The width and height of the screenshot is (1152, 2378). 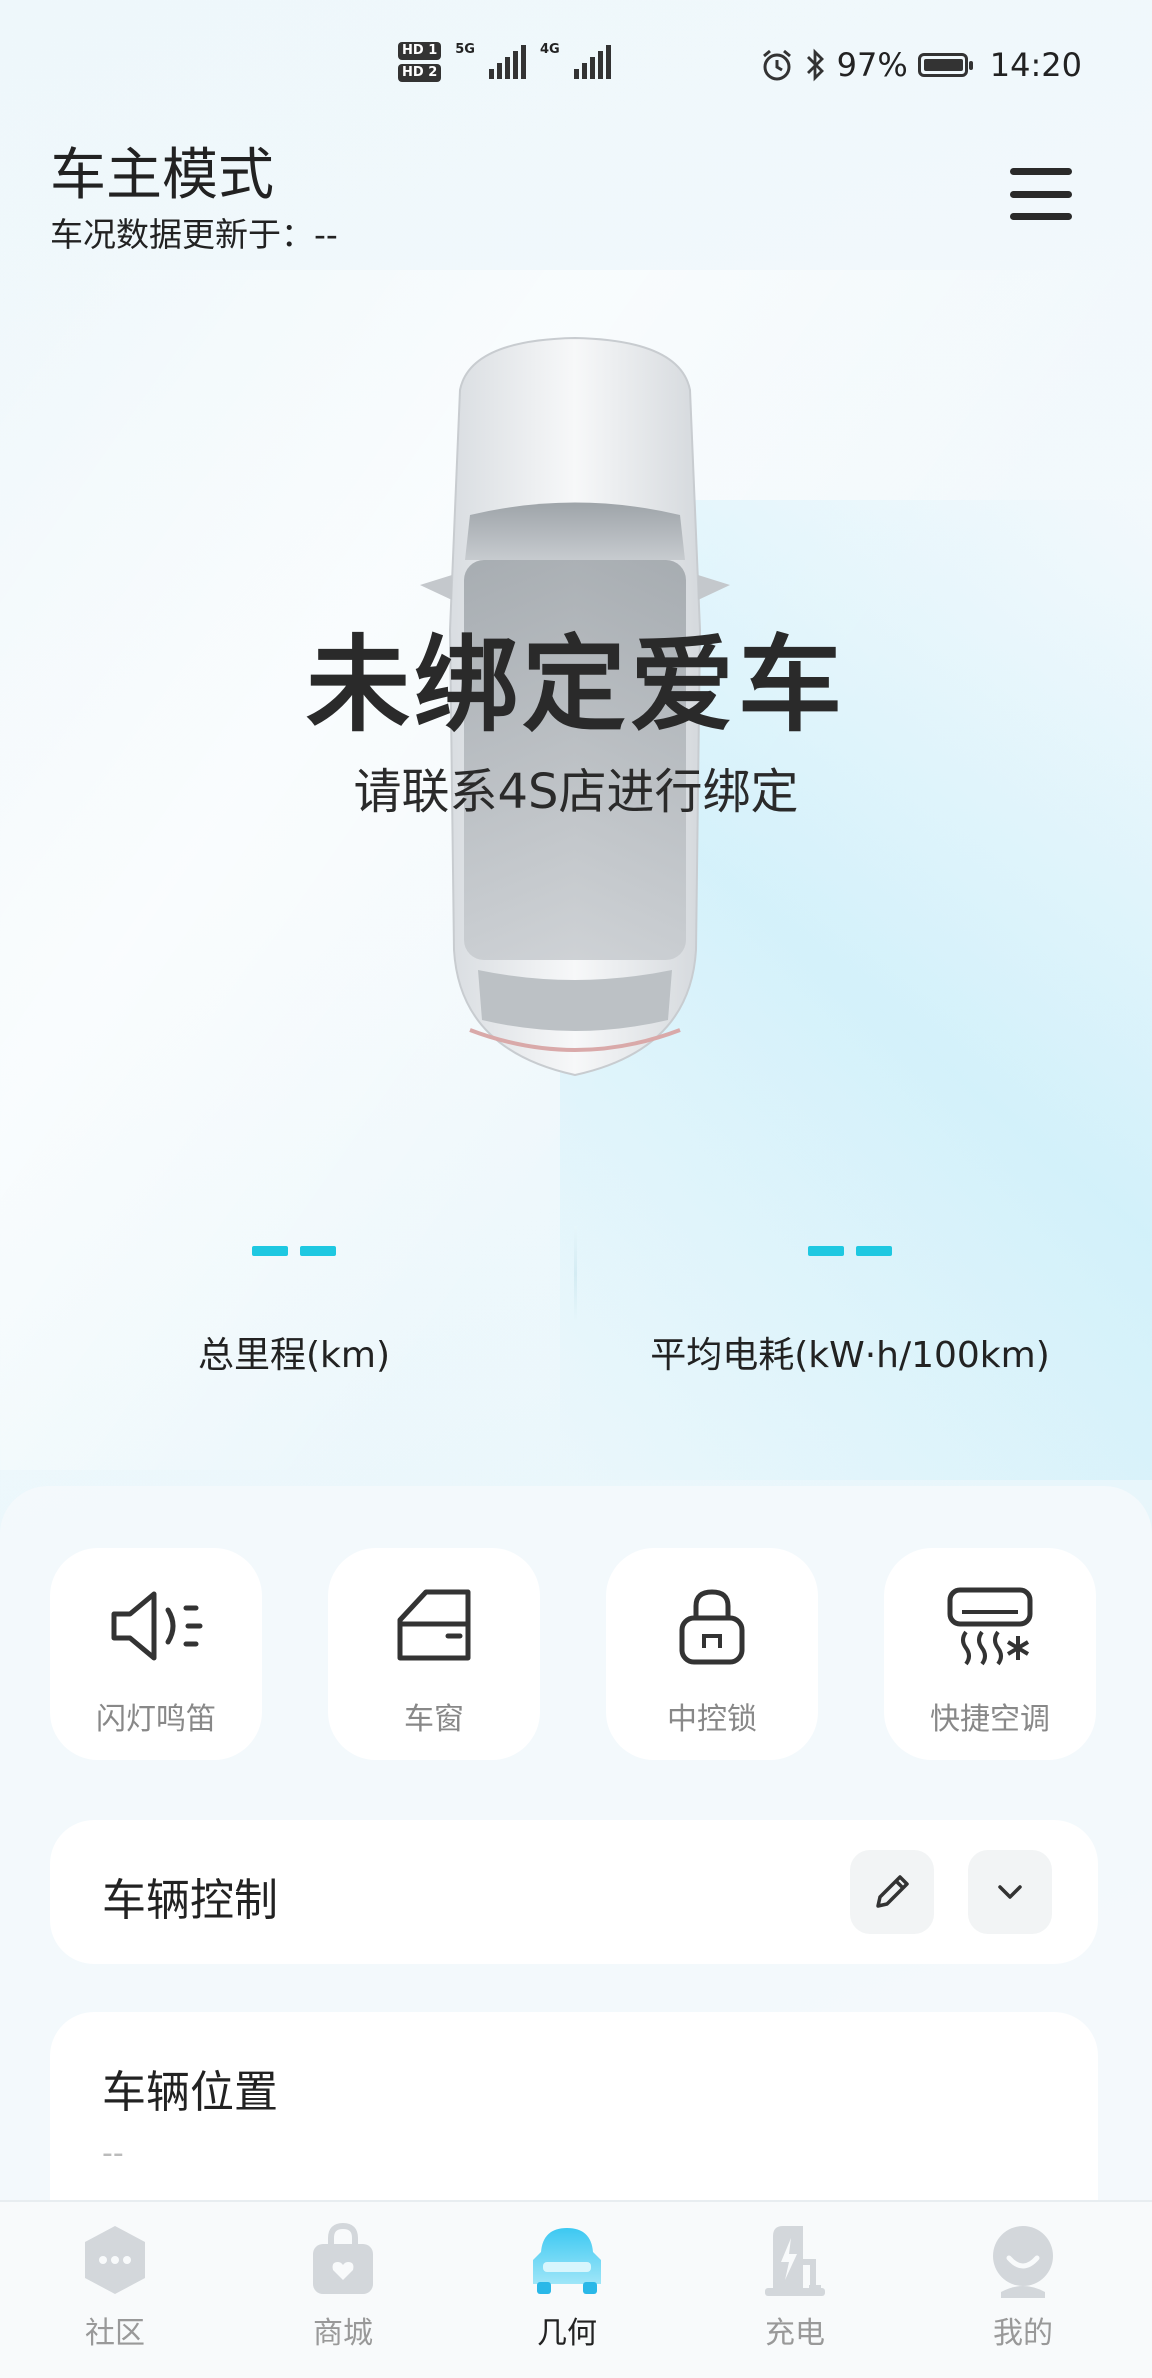 What do you see at coordinates (576, 792) in the screenshot?
I see `bind-hint-text: 请联系4S店进行绑定` at bounding box center [576, 792].